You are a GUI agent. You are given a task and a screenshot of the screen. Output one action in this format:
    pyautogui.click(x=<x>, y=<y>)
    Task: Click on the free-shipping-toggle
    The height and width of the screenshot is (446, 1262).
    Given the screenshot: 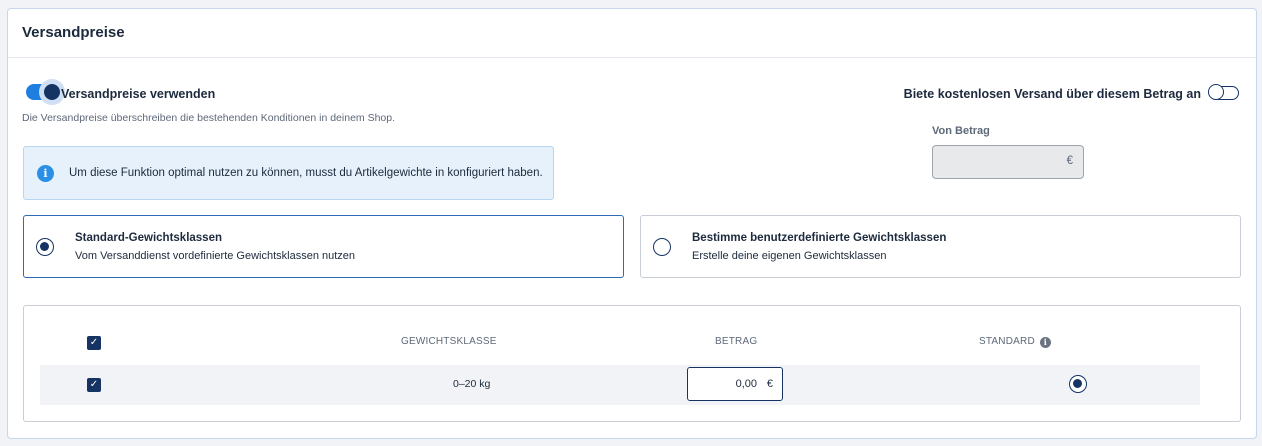 What is the action you would take?
    pyautogui.click(x=1223, y=91)
    